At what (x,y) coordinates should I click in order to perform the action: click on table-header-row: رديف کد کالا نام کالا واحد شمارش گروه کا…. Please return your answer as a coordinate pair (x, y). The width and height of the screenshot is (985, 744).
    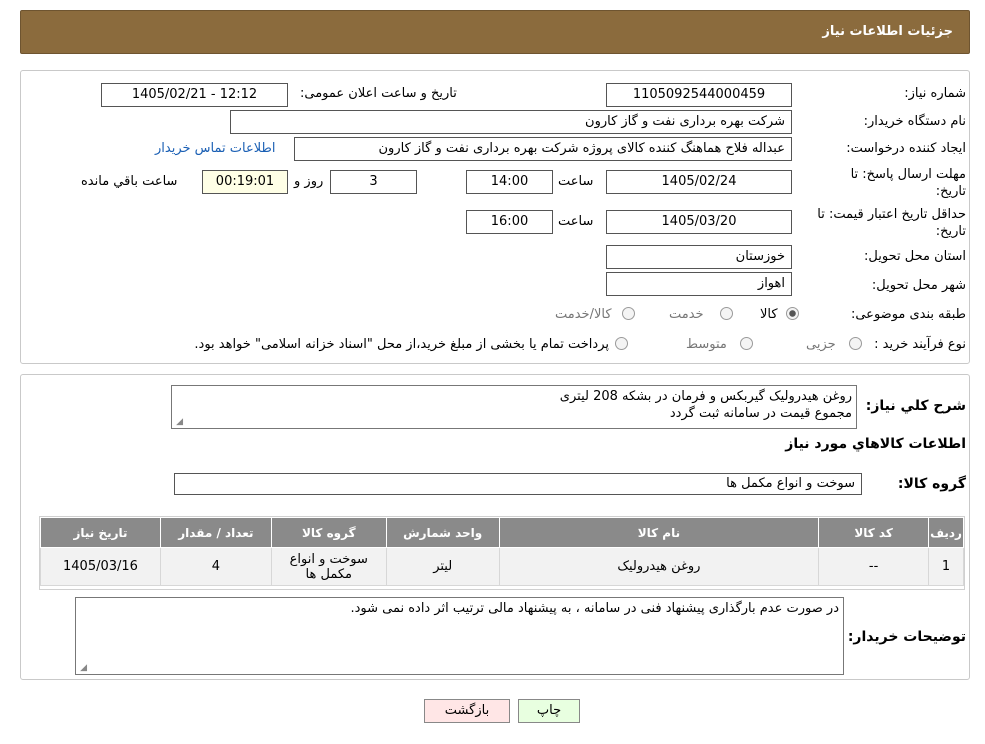
    Looking at the image, I should click on (502, 532).